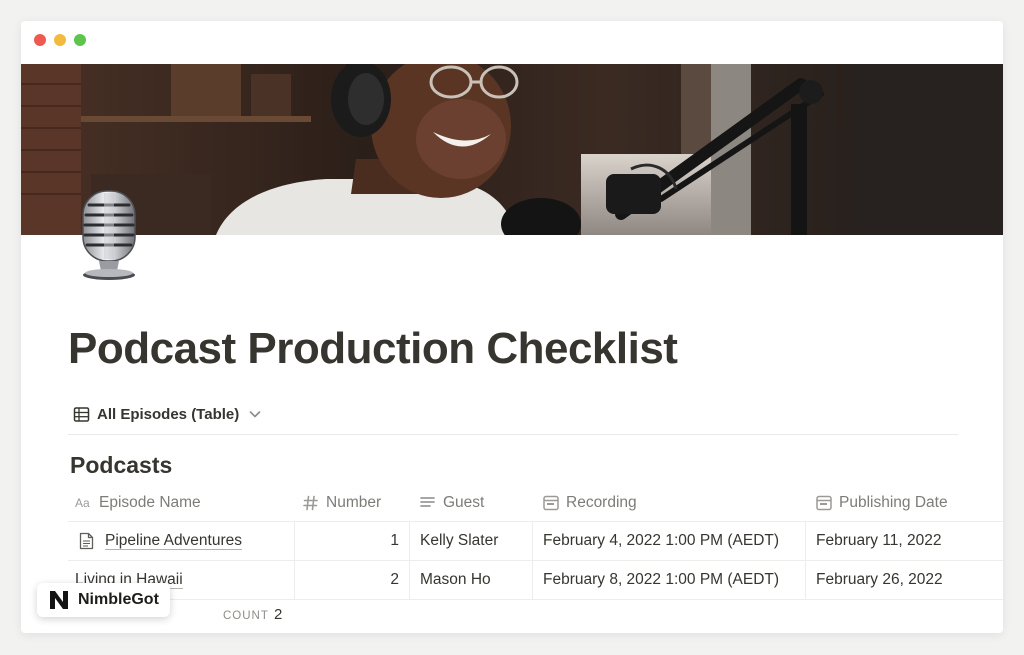 The width and height of the screenshot is (1024, 655). What do you see at coordinates (80, 40) in the screenshot?
I see `maximize-window-button` at bounding box center [80, 40].